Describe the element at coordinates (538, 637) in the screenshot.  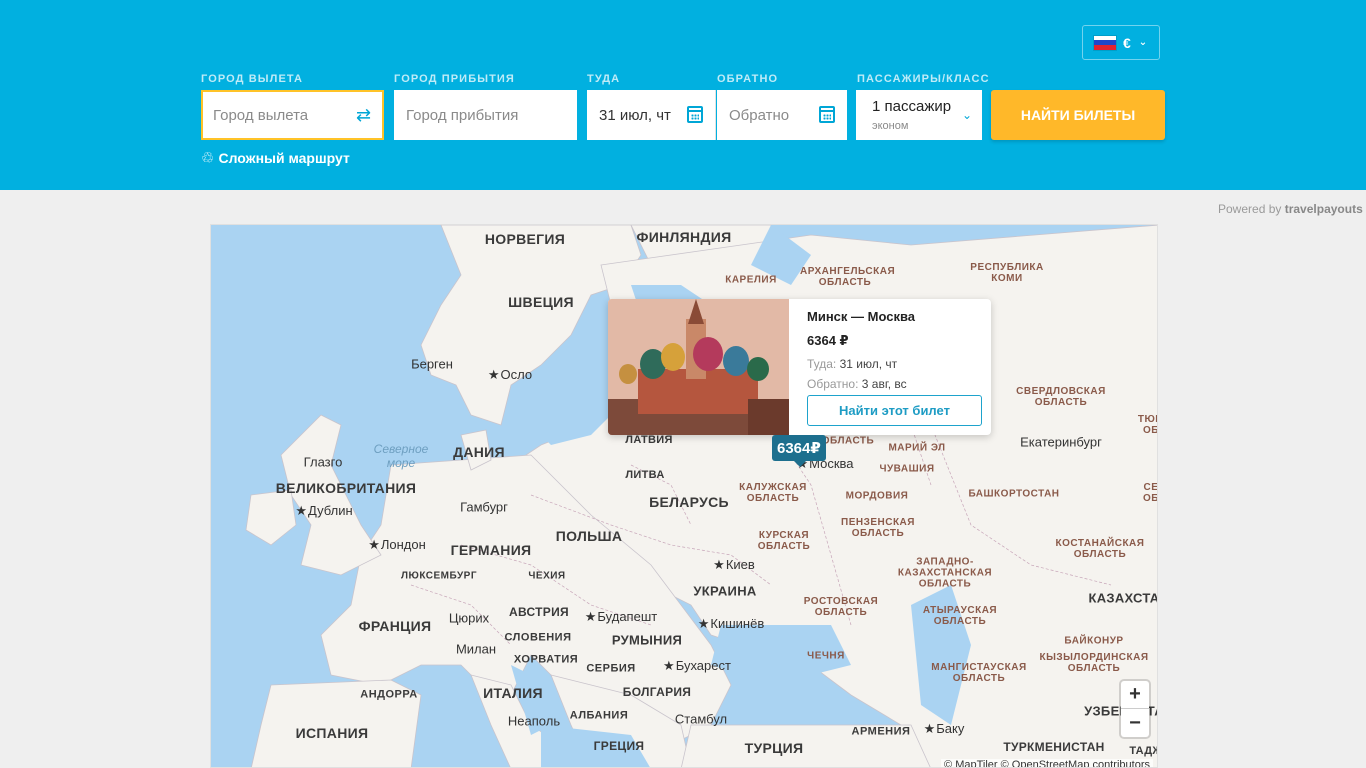
I see `map-label-slovenia: СЛОВЕНИЯ` at that location.